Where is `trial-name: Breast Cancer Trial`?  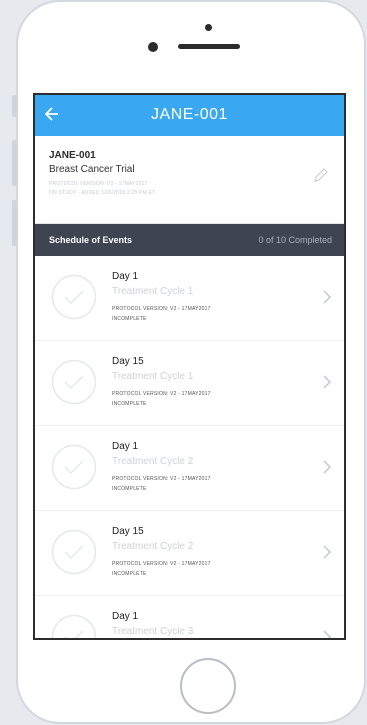
trial-name: Breast Cancer Trial is located at coordinates (92, 169).